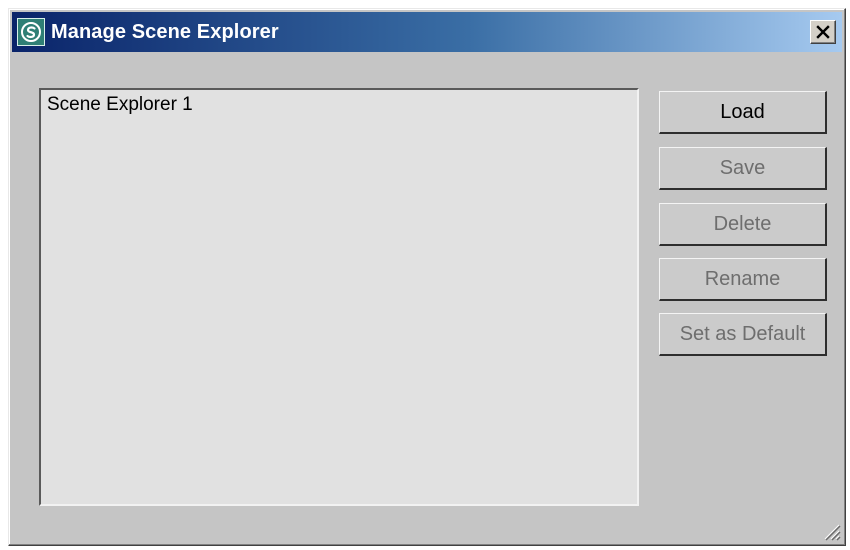 This screenshot has height=550, width=850. What do you see at coordinates (743, 168) in the screenshot?
I see `save-button: Save` at bounding box center [743, 168].